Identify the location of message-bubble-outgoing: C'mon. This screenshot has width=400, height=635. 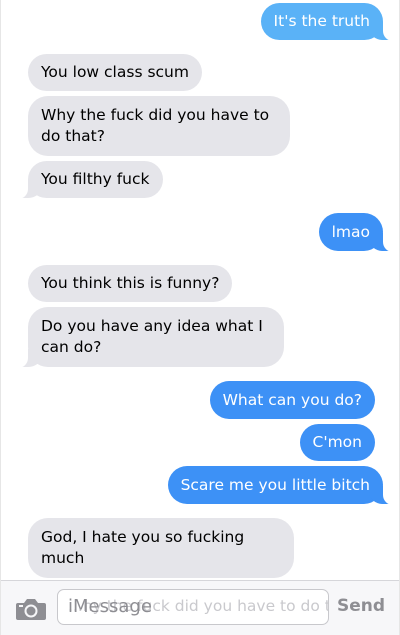
(337, 442).